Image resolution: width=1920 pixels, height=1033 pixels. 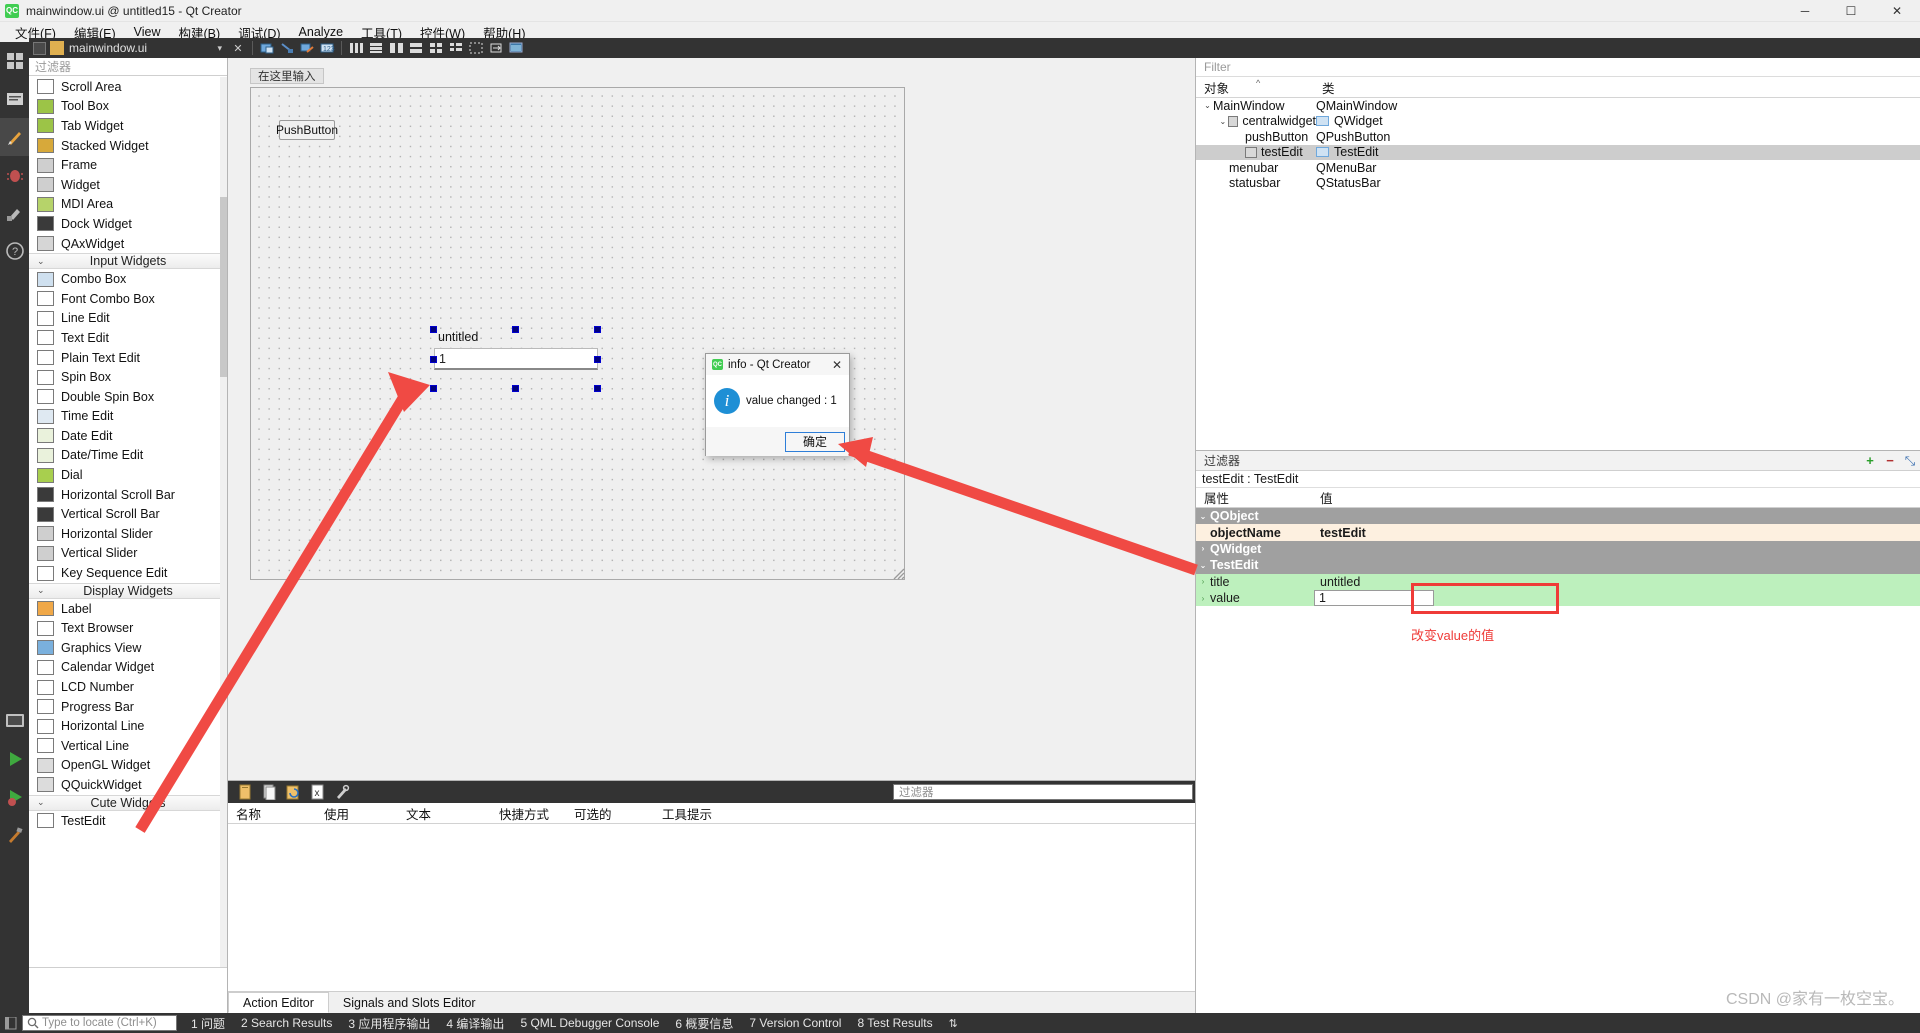 What do you see at coordinates (286, 1023) in the screenshot?
I see `output-pane-search-results: 2 Search Results` at bounding box center [286, 1023].